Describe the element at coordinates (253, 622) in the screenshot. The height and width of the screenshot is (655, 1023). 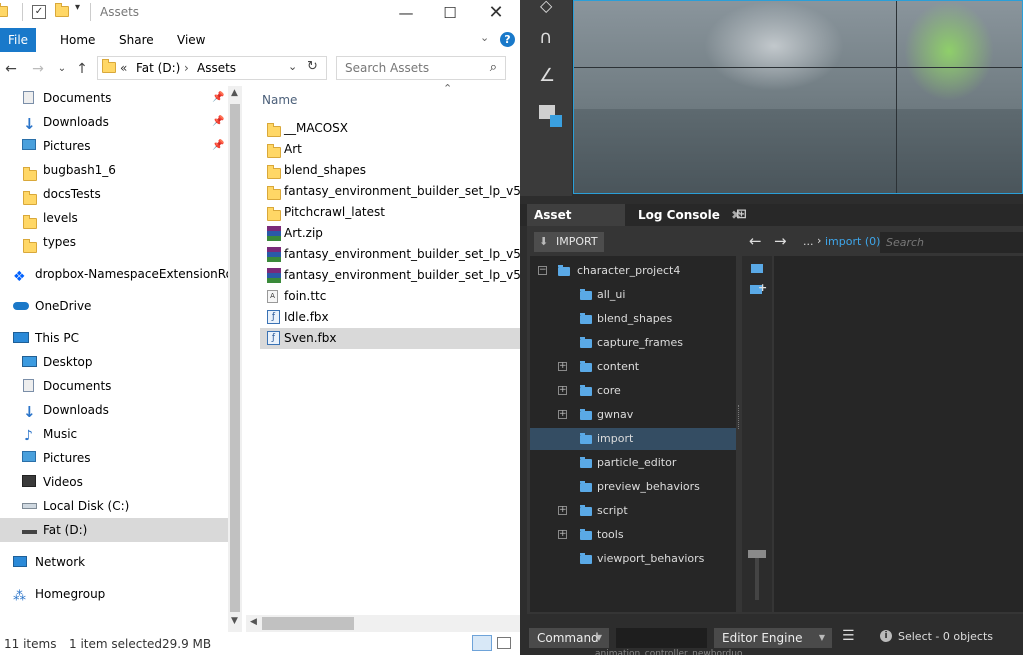
I see `scroll-left-icon: ◀` at that location.